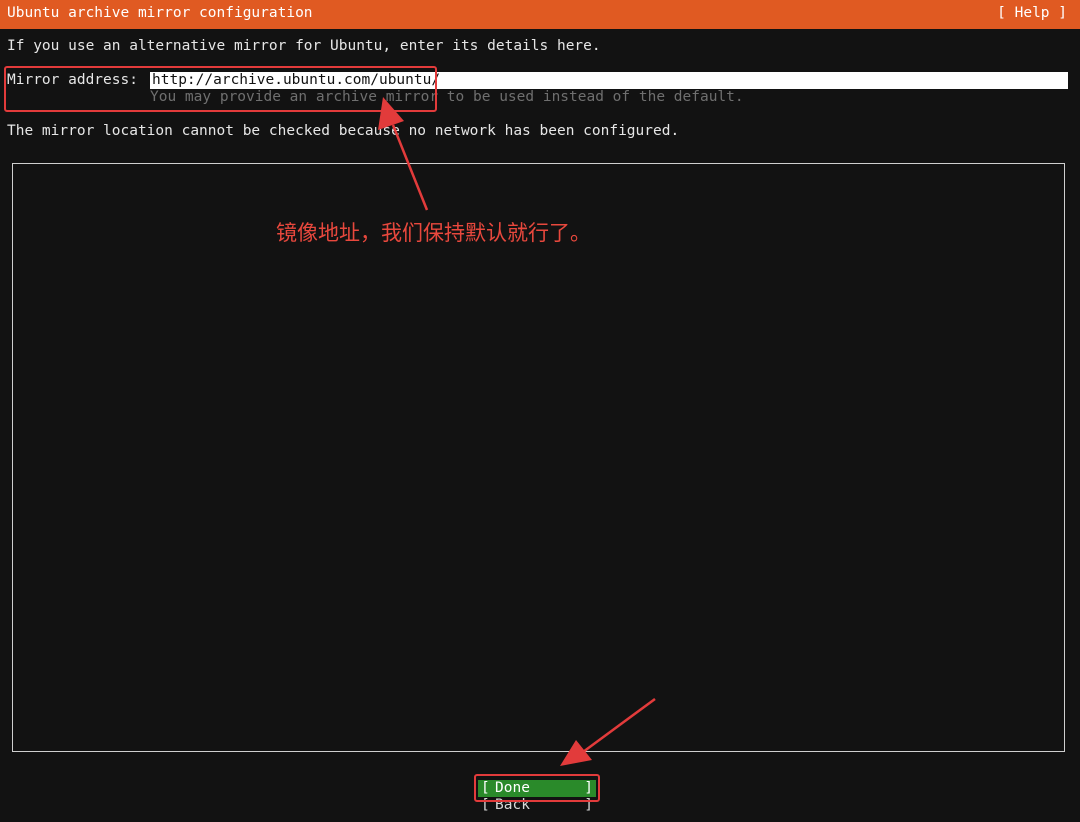 The image size is (1080, 822). I want to click on help-button: [ Help ], so click(1032, 13).